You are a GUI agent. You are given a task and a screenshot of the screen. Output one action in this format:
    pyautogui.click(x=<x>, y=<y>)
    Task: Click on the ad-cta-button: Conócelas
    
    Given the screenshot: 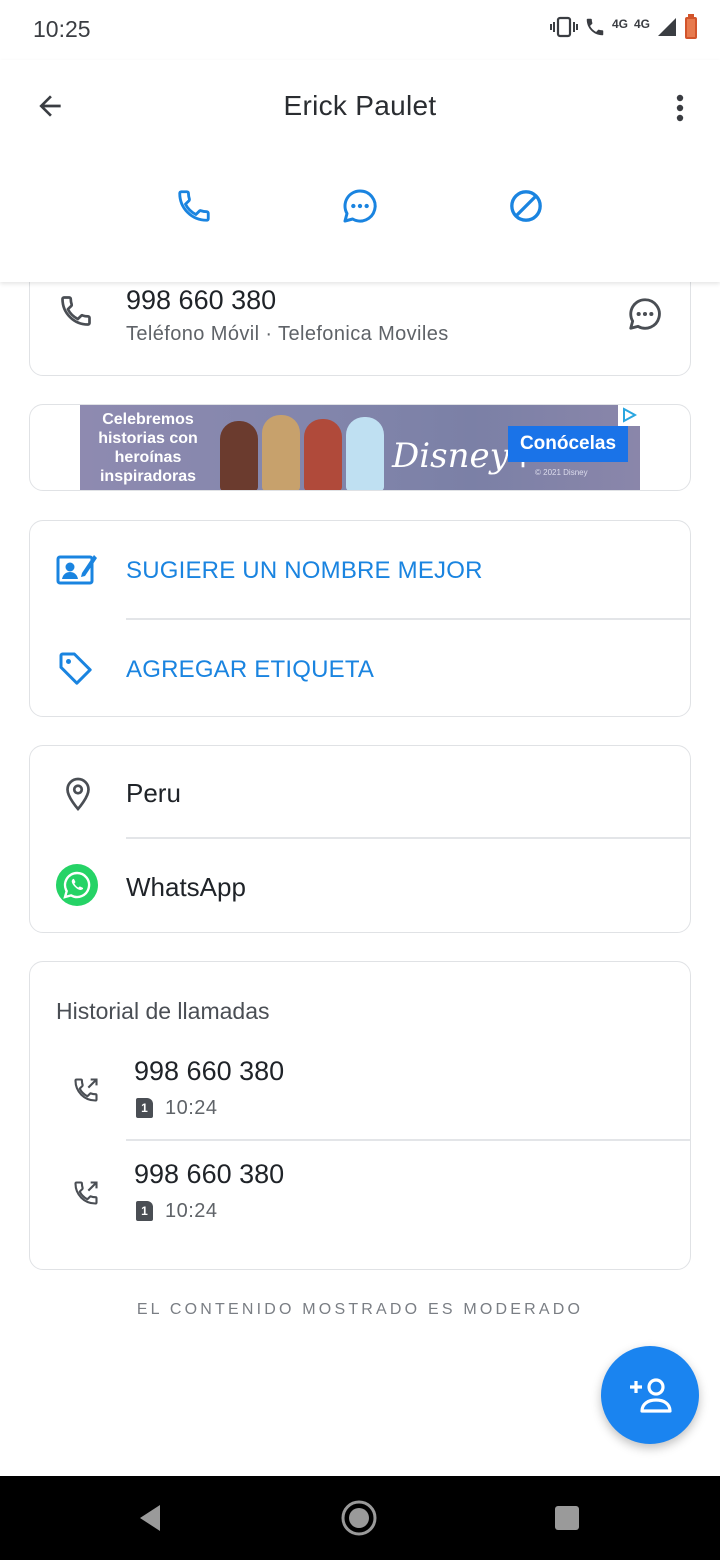 What is the action you would take?
    pyautogui.click(x=568, y=444)
    